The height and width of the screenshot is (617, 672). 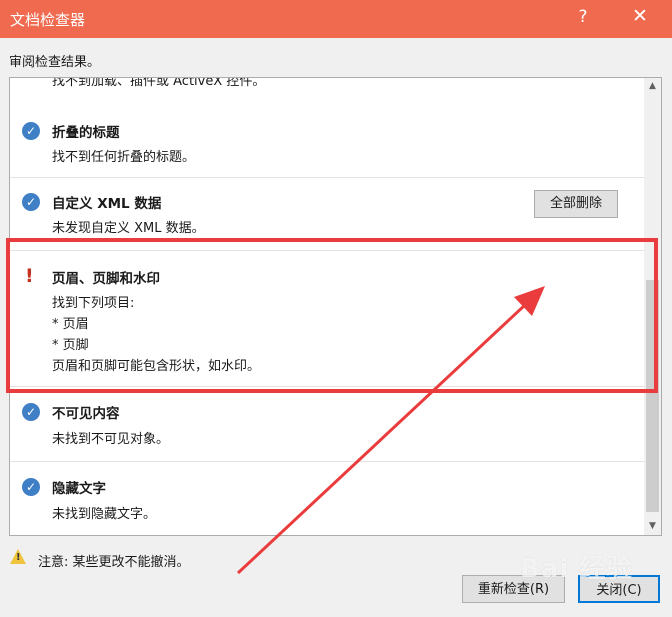 I want to click on warning-triangle-icon: !, so click(x=18, y=556).